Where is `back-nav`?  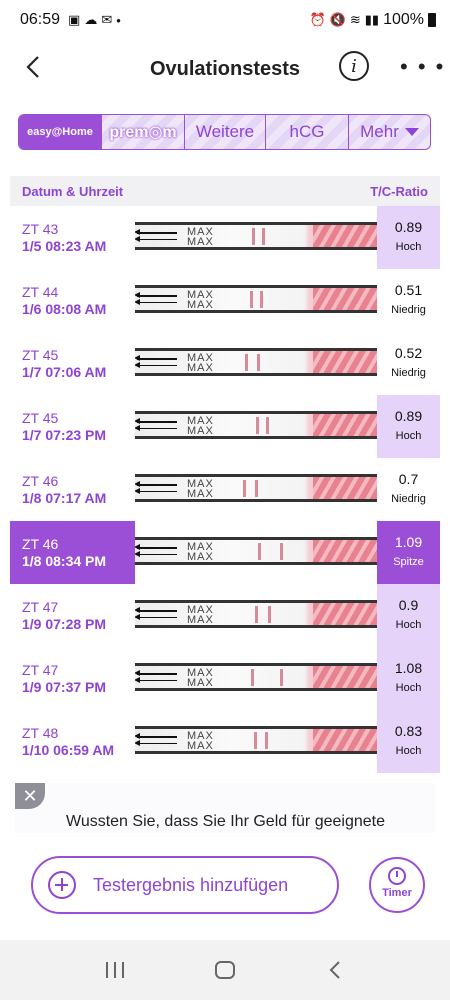
back-nav is located at coordinates (335, 970).